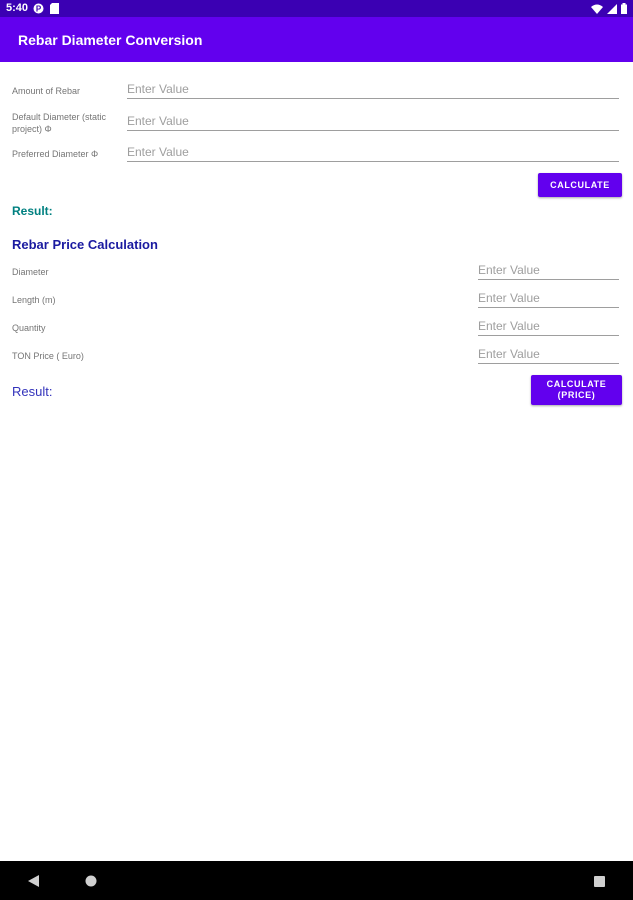  I want to click on svg-text: P, so click(39, 9).